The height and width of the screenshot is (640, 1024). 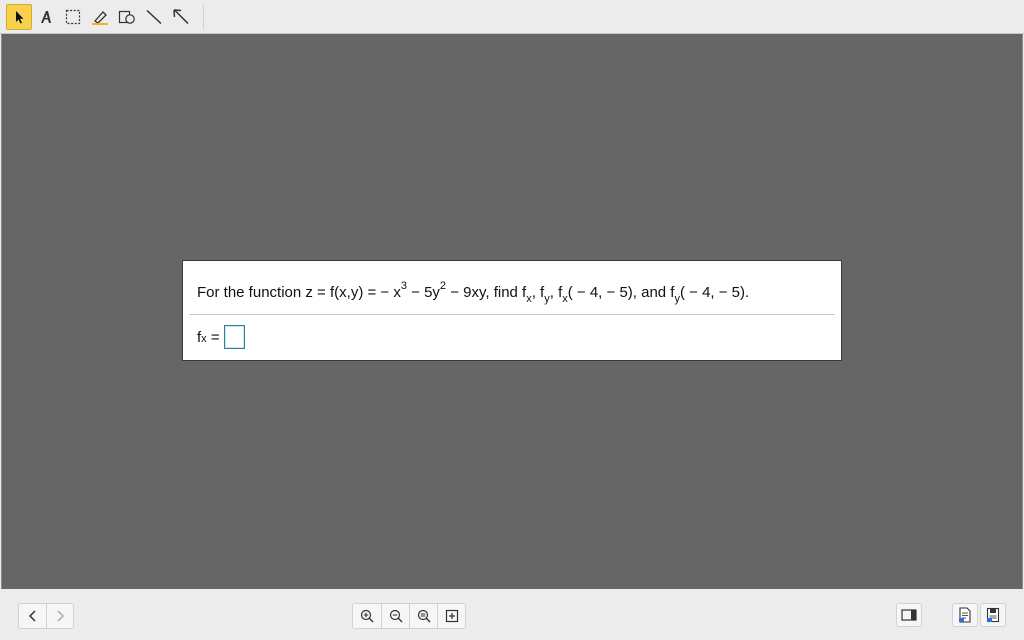 I want to click on document-button, so click(x=965, y=615).